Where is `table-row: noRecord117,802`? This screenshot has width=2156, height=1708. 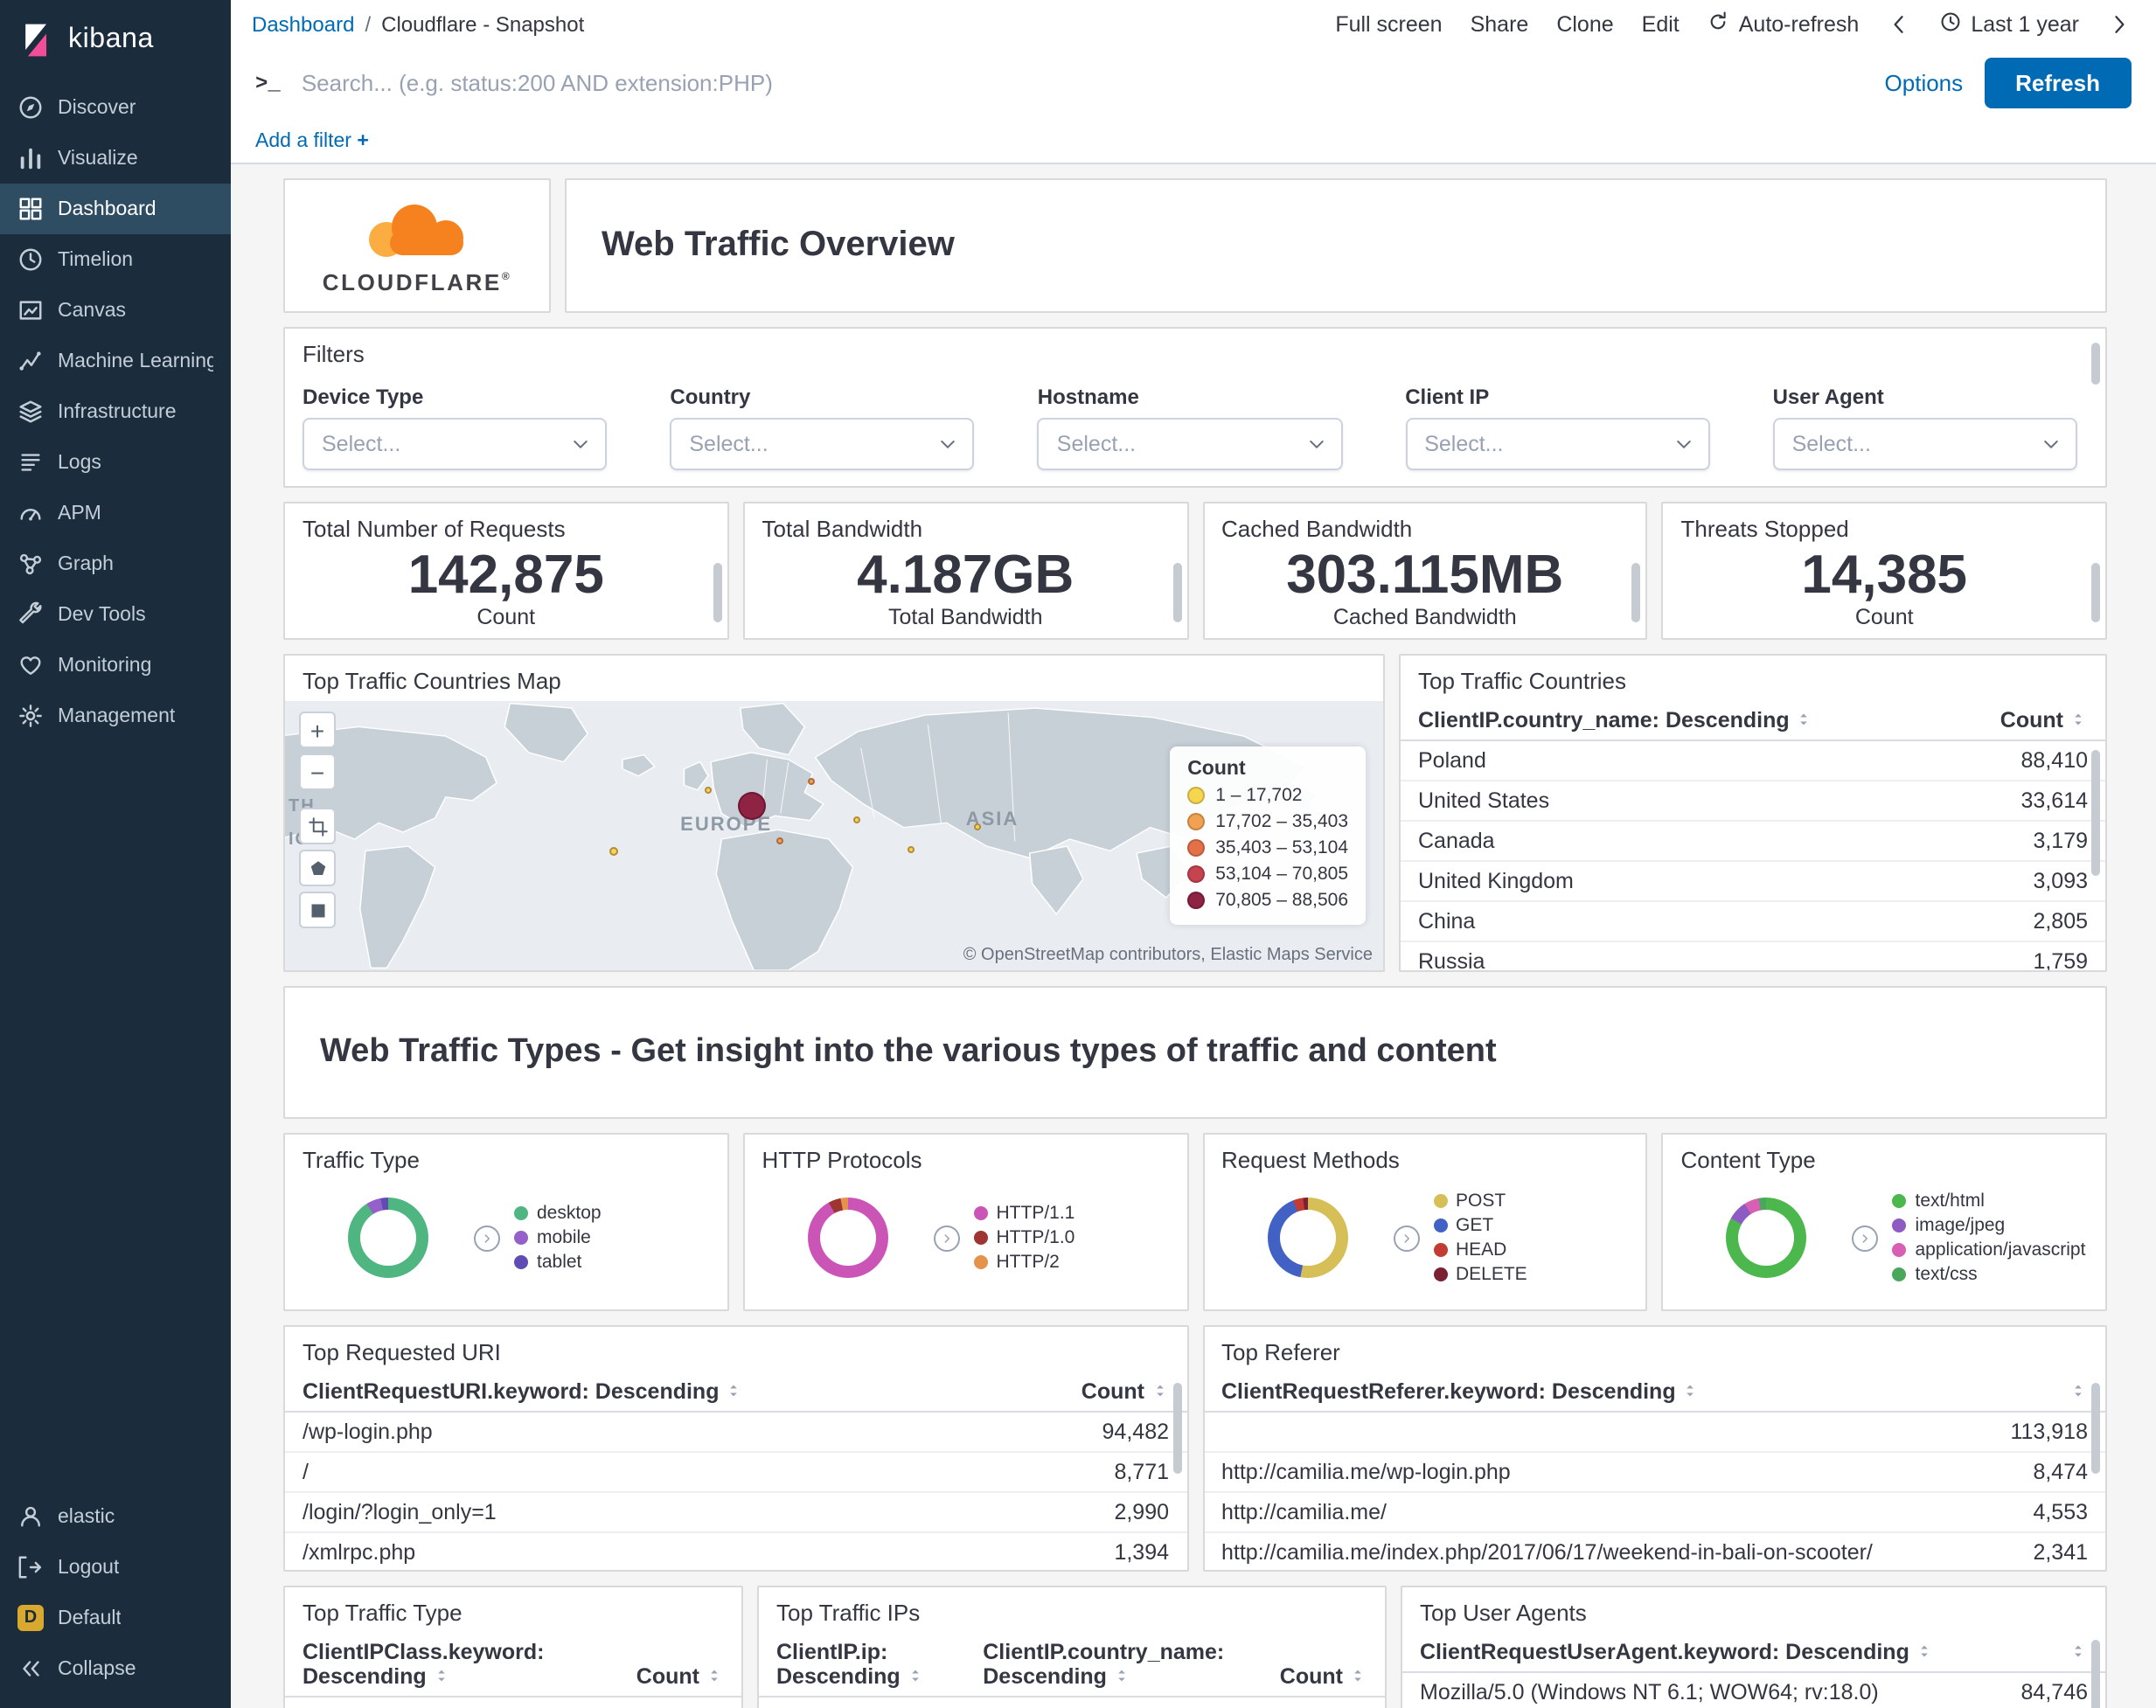
table-row: noRecord117,802 is located at coordinates (513, 1703).